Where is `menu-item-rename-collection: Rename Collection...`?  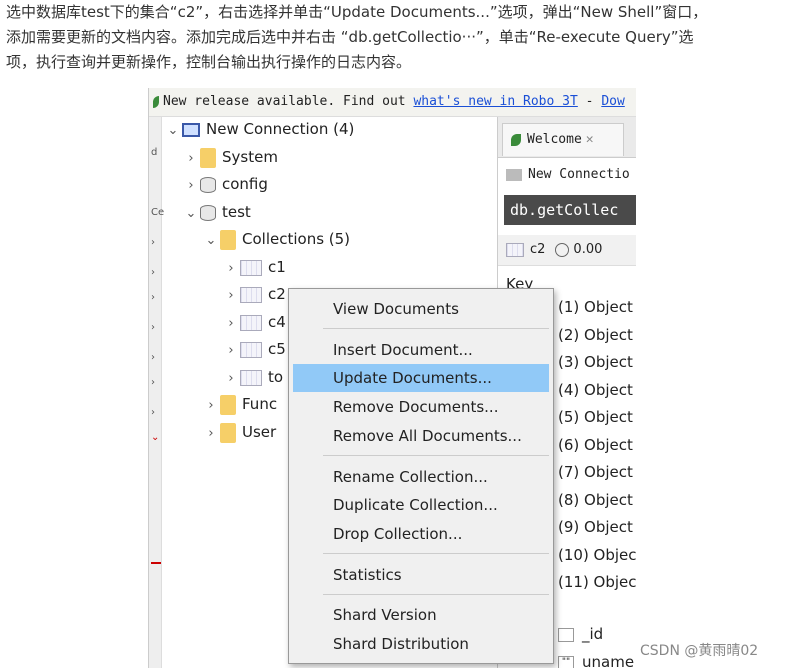 menu-item-rename-collection: Rename Collection... is located at coordinates (421, 477).